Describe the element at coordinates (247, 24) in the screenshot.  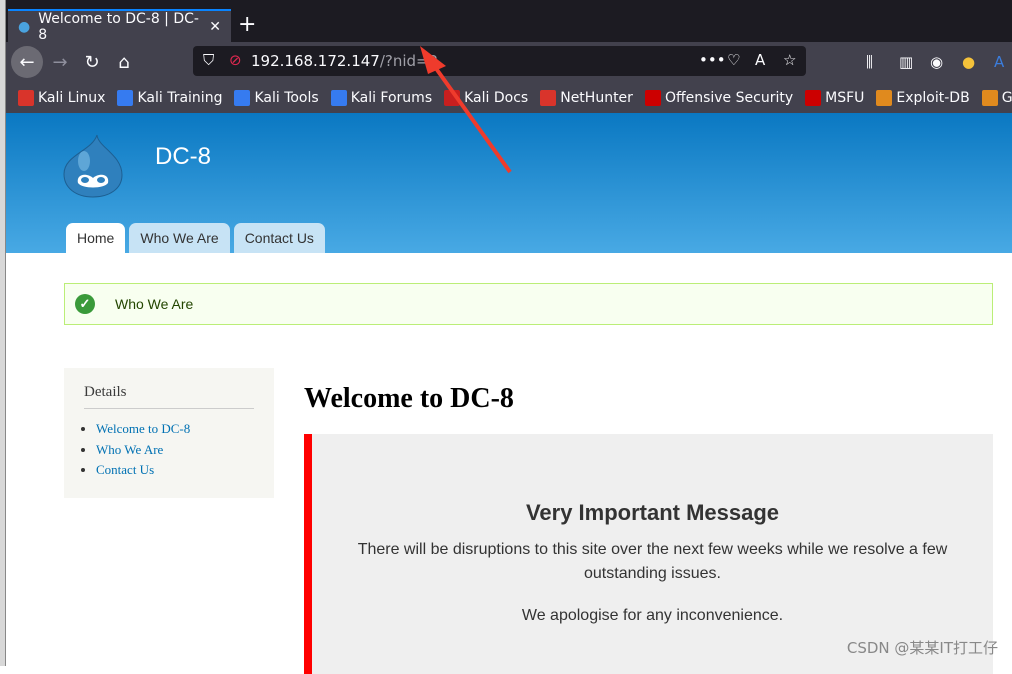
I see `new-tab-button: +` at that location.